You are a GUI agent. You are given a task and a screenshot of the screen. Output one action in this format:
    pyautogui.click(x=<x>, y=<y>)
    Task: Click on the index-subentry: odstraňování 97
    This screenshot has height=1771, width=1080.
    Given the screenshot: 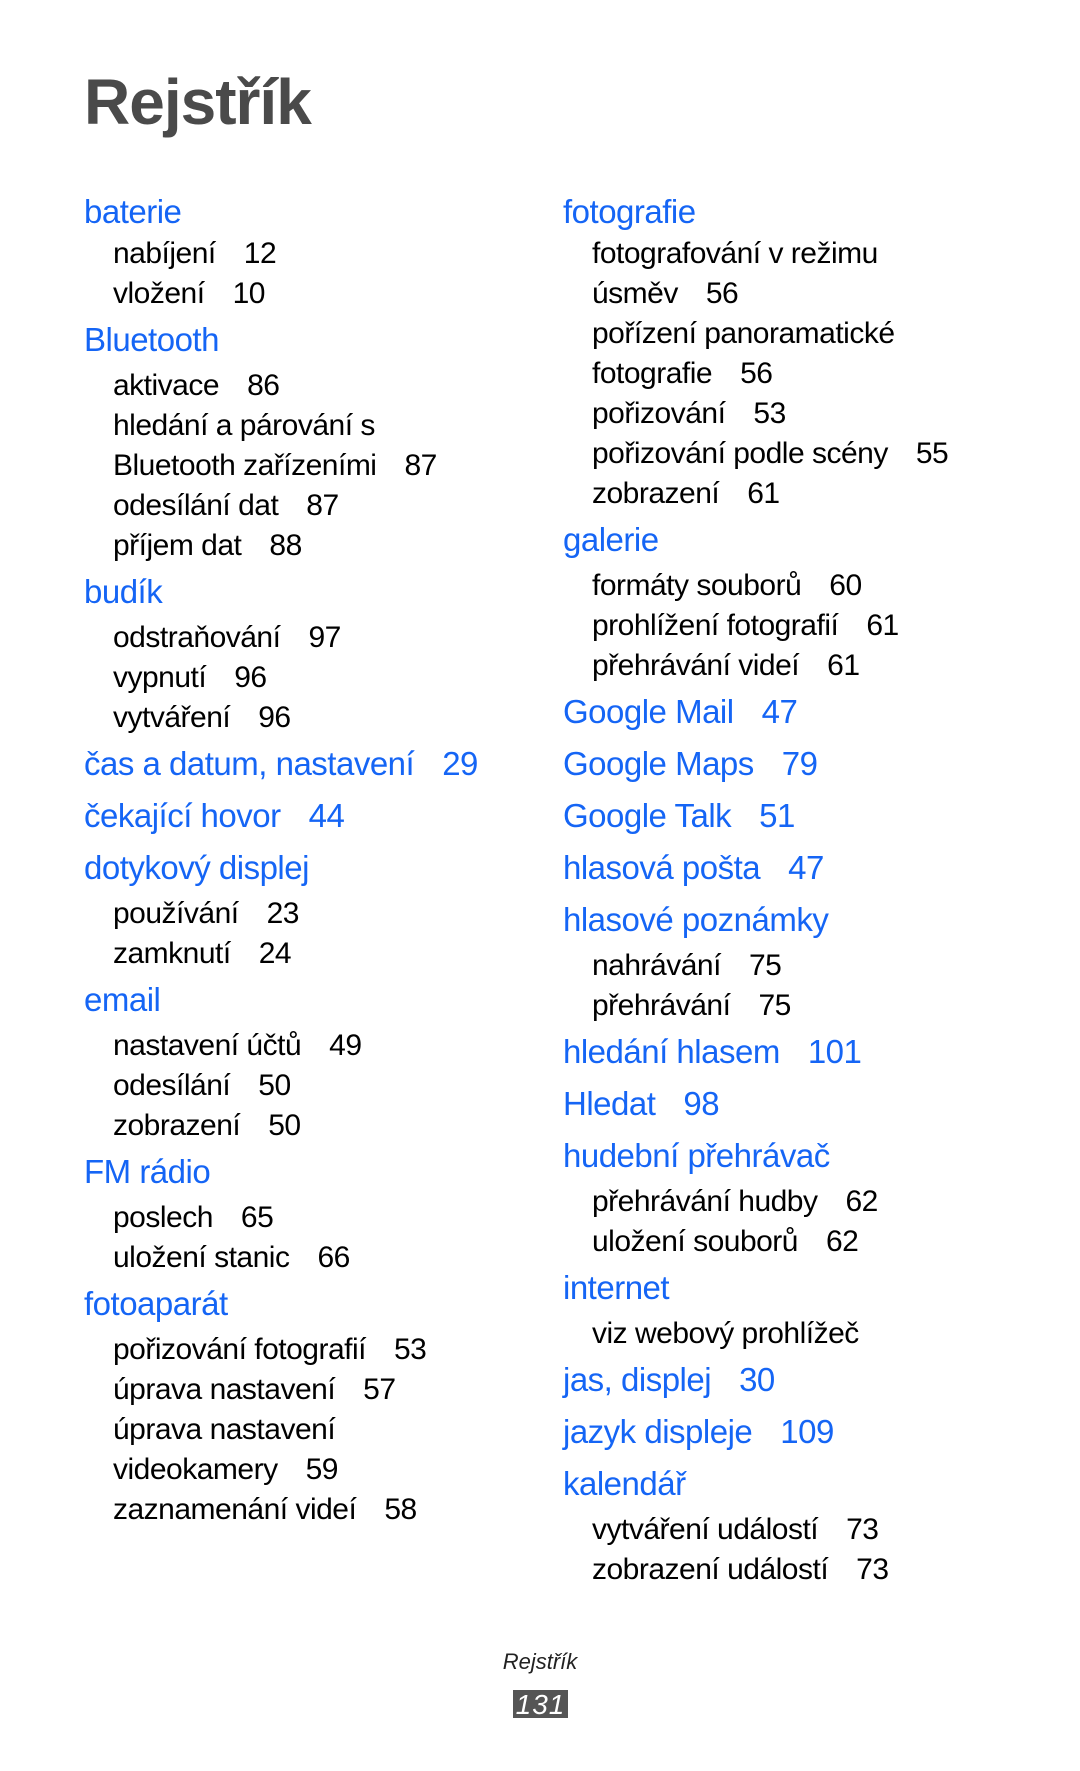 What is the action you would take?
    pyautogui.click(x=319, y=638)
    